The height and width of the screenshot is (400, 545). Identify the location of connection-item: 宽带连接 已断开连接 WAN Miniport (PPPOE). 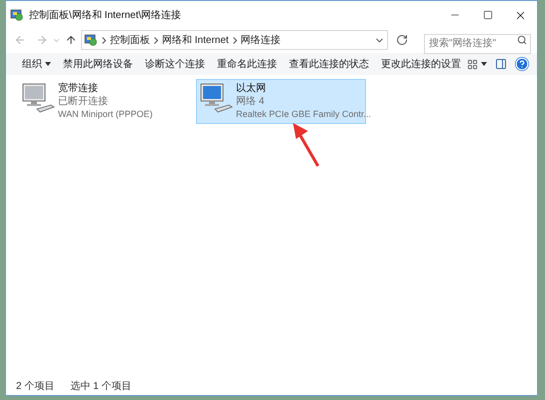
(103, 101).